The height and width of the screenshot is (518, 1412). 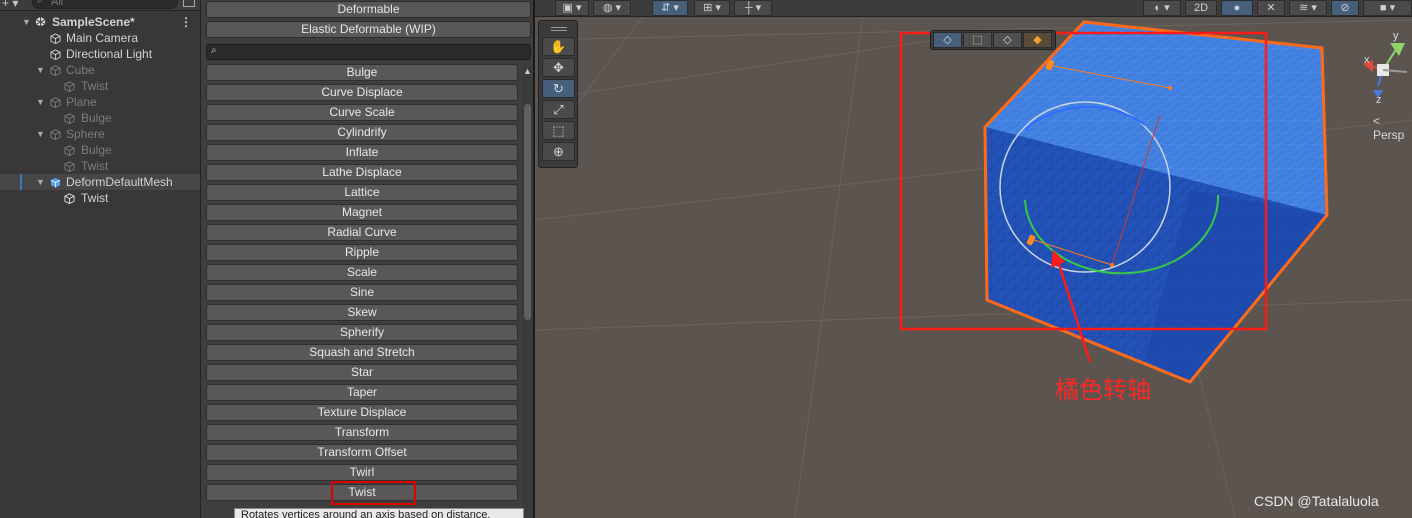 I want to click on menu-item-curve-scale: Curve Scale, so click(x=362, y=112).